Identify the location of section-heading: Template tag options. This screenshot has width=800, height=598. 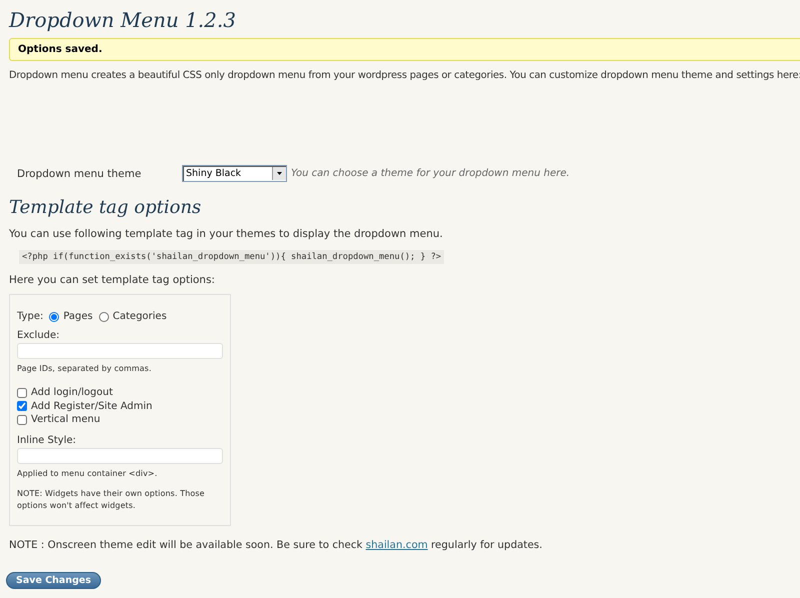
(105, 208).